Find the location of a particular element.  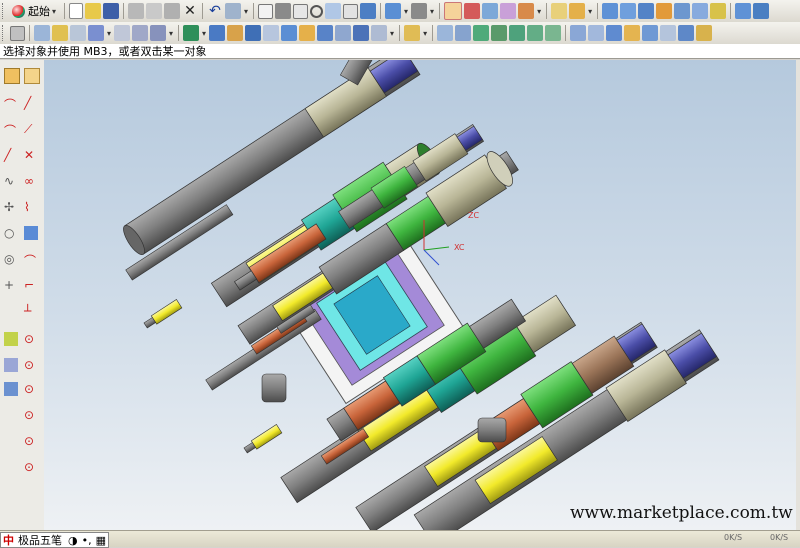

bridge-tool-icon: ⌇ is located at coordinates (31, 207).